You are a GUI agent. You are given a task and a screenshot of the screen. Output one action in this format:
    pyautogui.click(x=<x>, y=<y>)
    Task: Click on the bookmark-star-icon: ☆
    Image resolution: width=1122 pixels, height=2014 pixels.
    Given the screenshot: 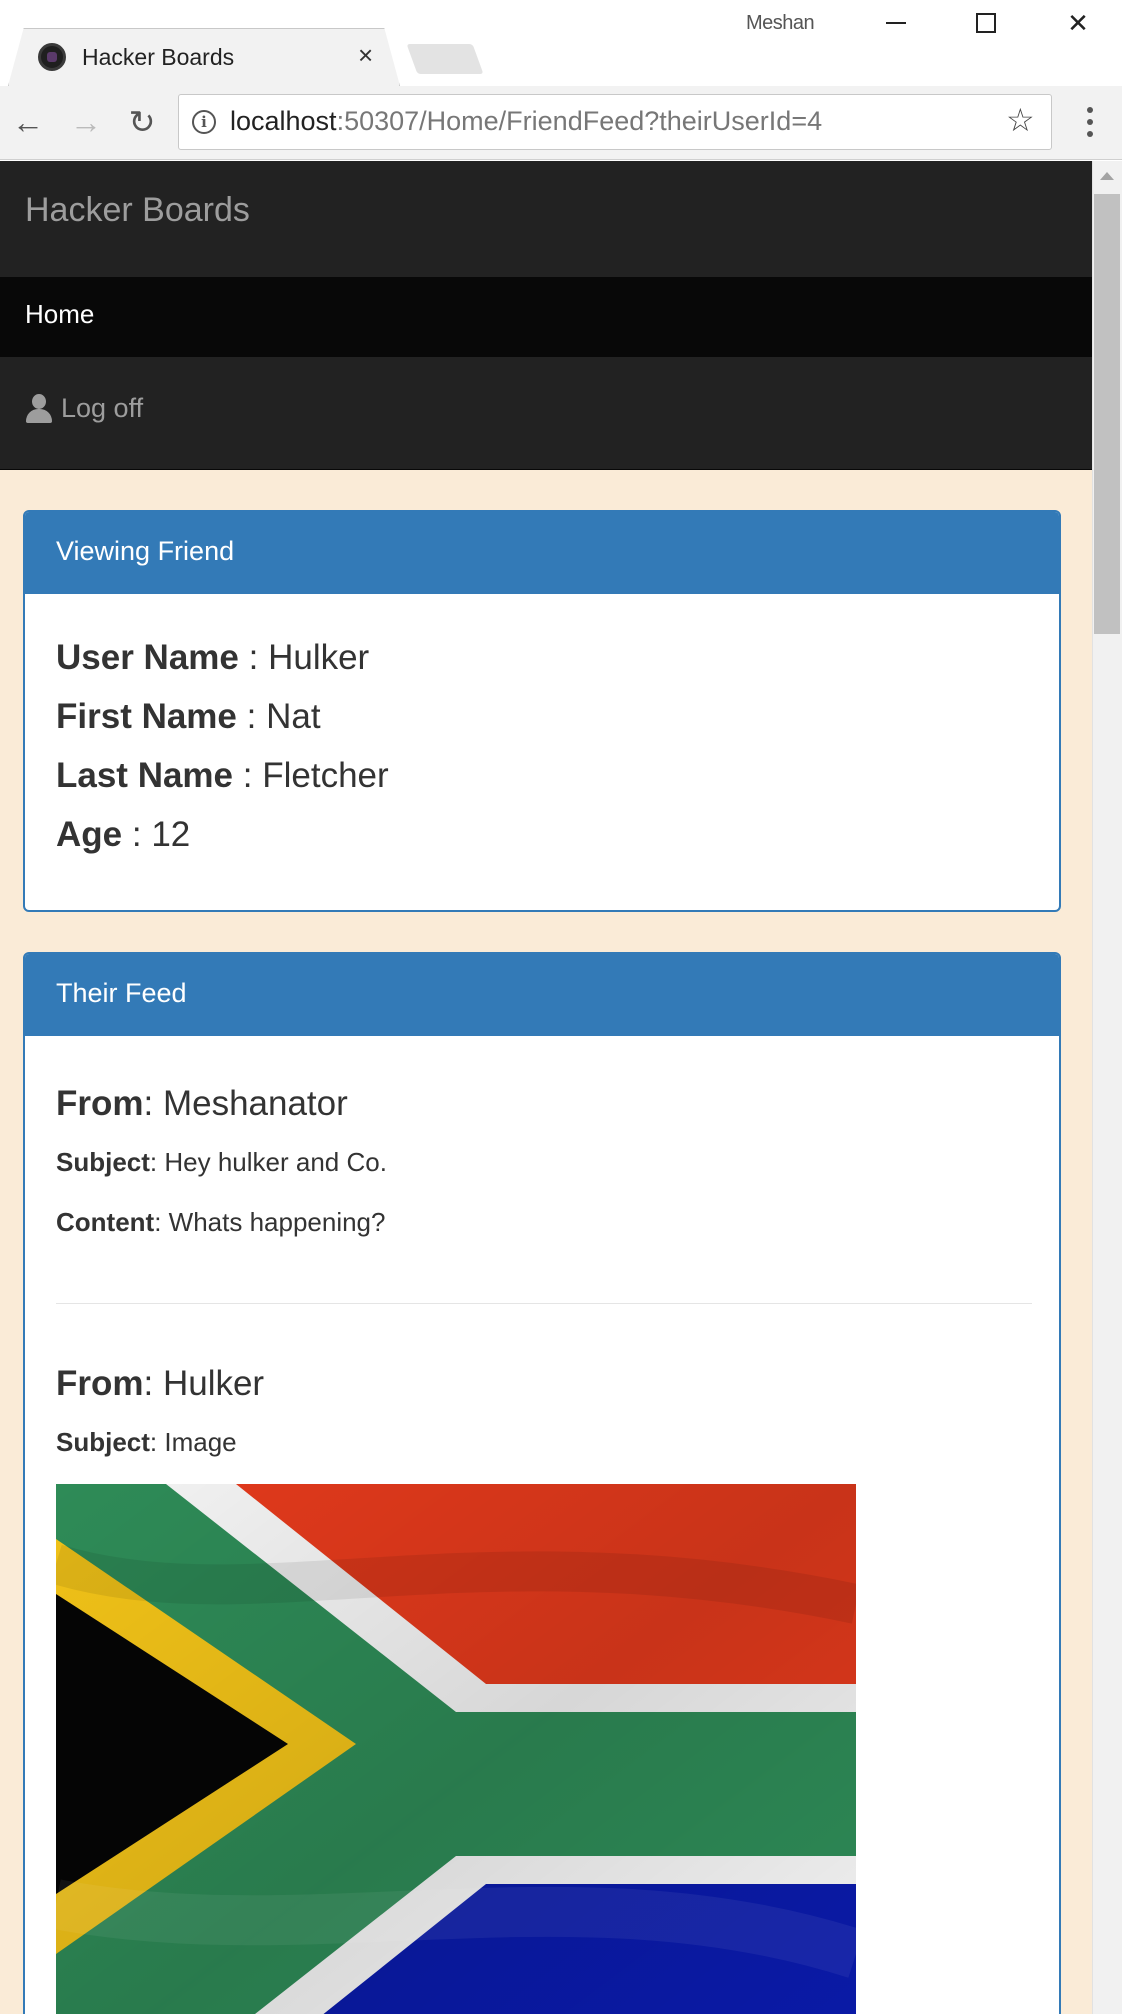 What is the action you would take?
    pyautogui.click(x=1020, y=120)
    